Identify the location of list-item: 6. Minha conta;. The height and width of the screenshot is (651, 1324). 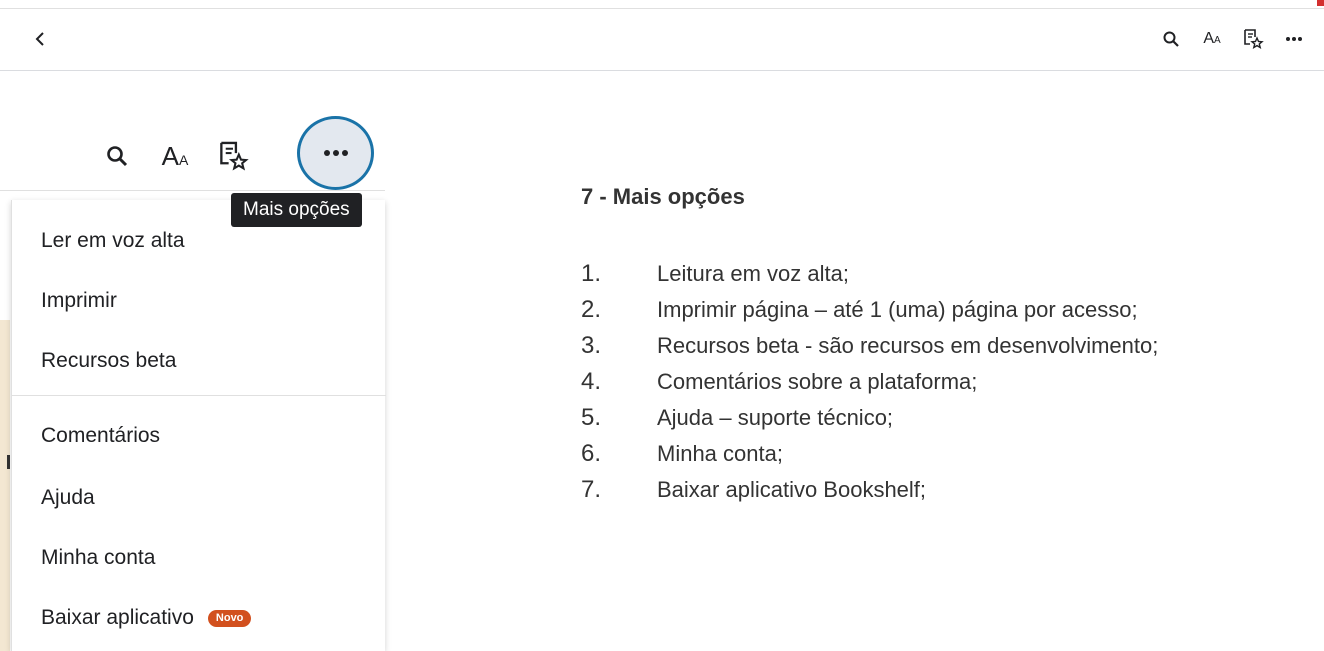
(869, 454).